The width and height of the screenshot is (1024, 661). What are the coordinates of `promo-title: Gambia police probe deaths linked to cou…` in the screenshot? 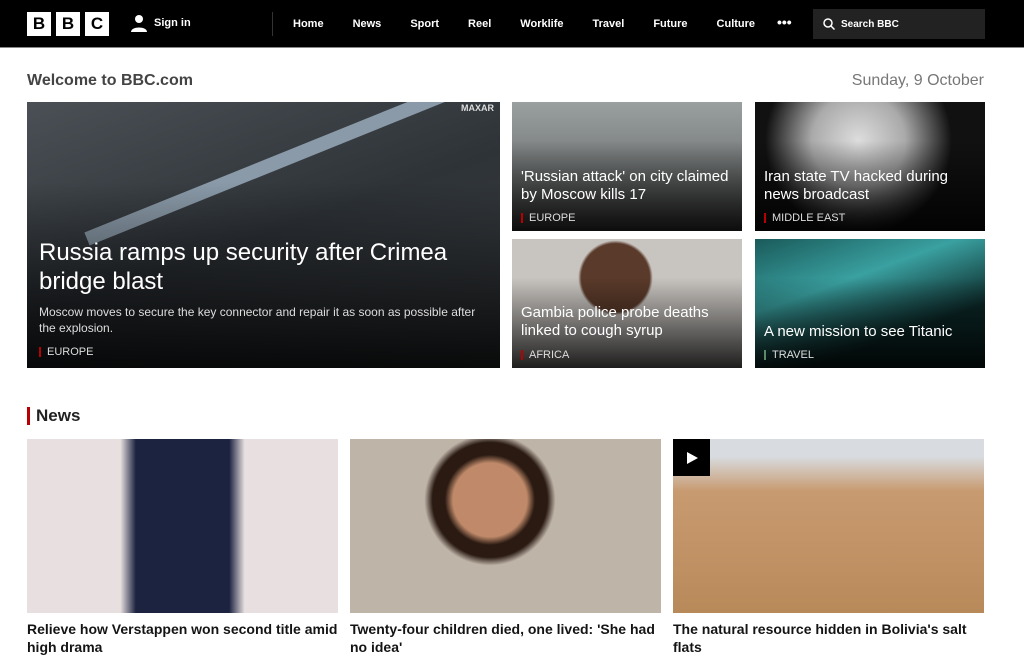 It's located at (615, 321).